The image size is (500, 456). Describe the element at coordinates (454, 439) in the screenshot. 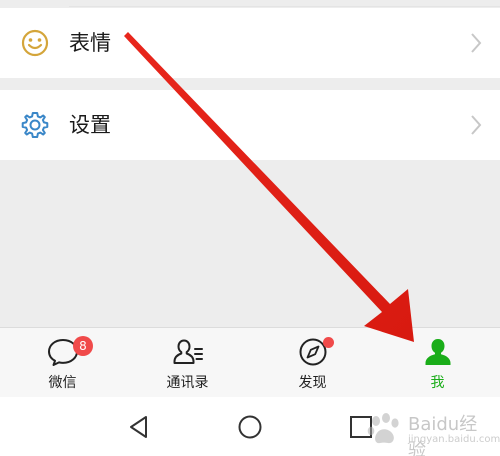

I see `watermark-subtitle: jingyan.baidu.com` at that location.